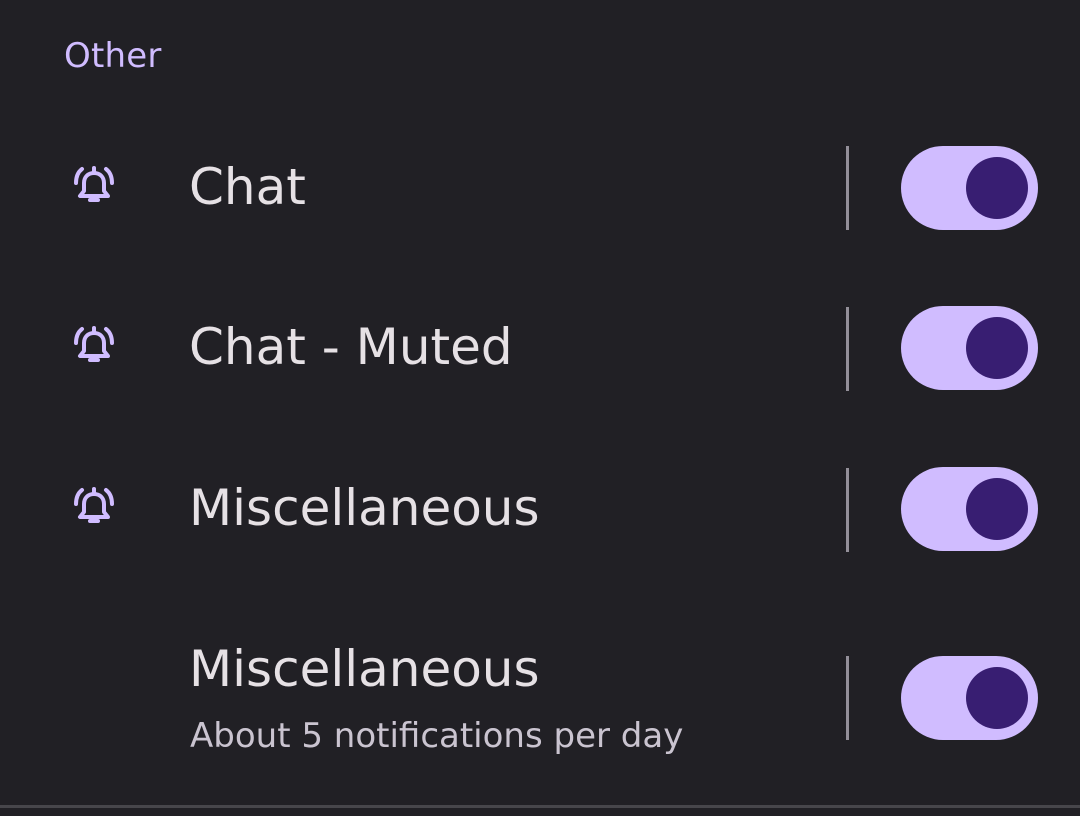 This screenshot has width=1080, height=816. I want to click on channel-title: Chat - Muted, so click(351, 347).